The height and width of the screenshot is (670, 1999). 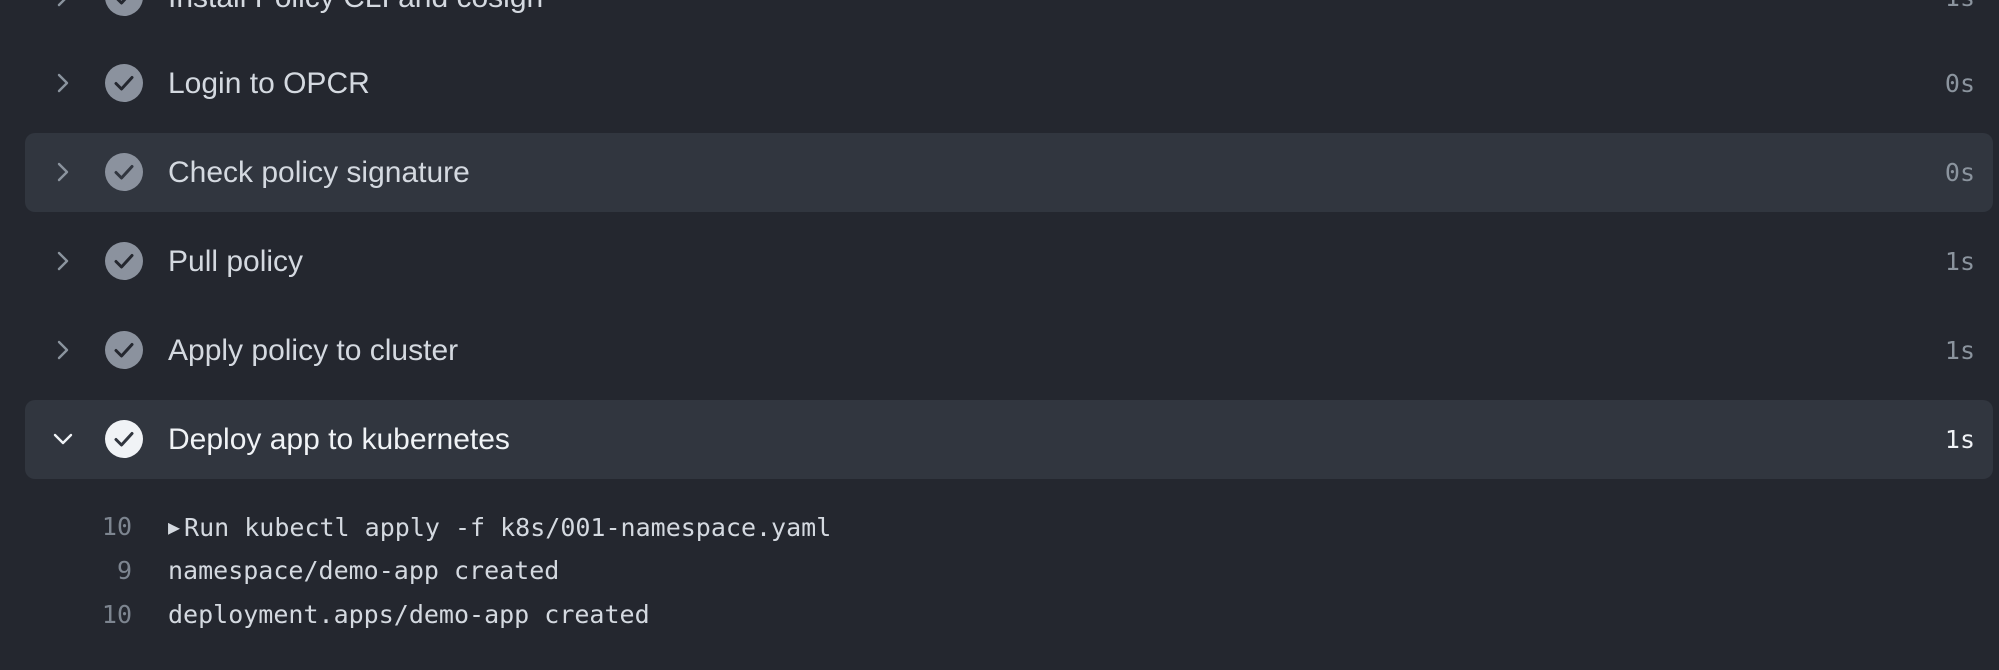 I want to click on log-text: deployment.apps/demo-app created, so click(x=409, y=614).